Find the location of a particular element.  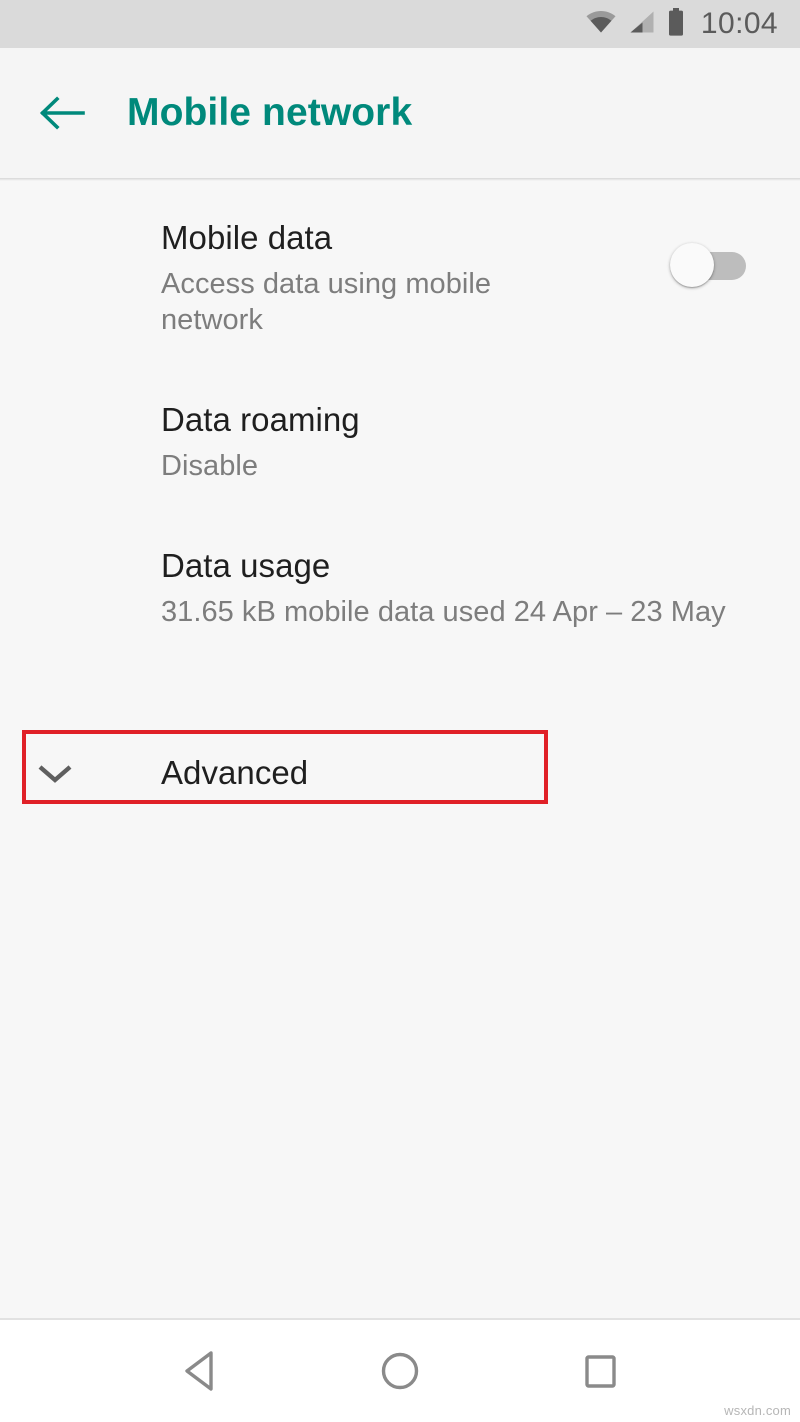

nav-home-button is located at coordinates (400, 1371).